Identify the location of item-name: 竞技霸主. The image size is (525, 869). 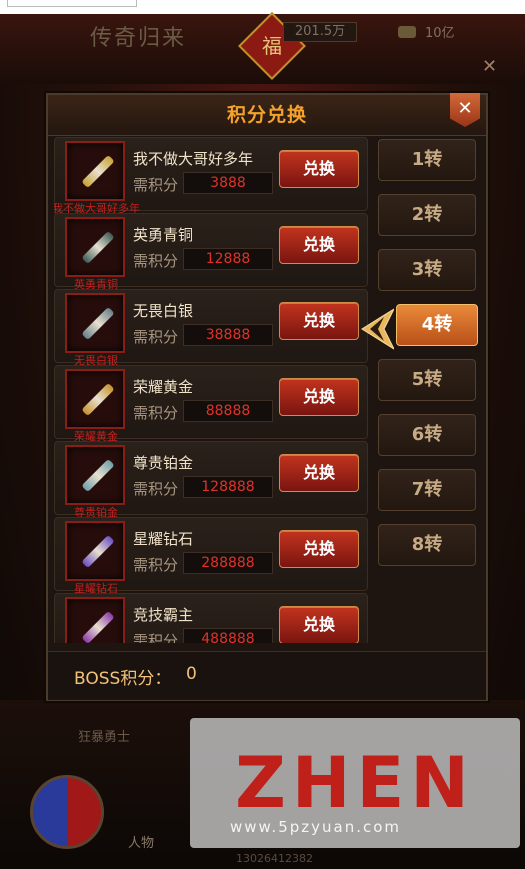
(163, 615).